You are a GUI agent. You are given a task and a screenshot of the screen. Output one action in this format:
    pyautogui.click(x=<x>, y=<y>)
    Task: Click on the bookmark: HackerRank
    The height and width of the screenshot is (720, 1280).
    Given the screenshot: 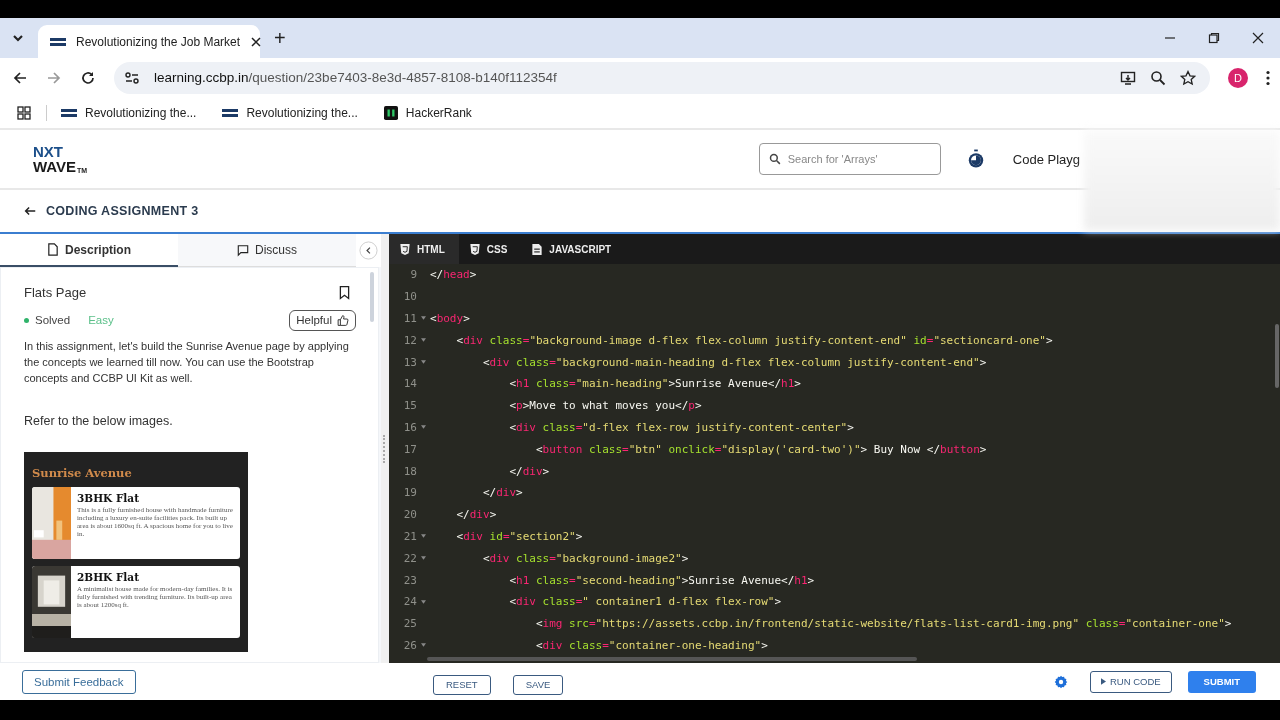 What is the action you would take?
    pyautogui.click(x=427, y=112)
    